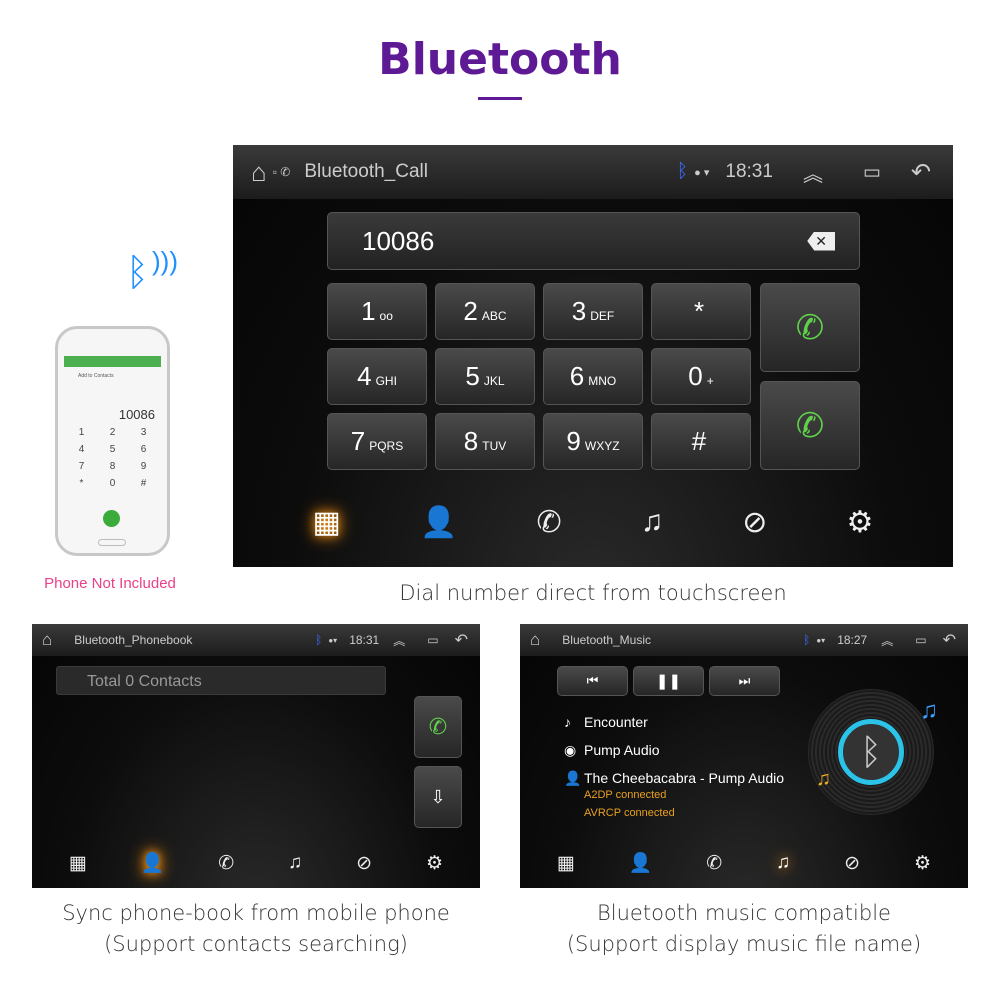 The height and width of the screenshot is (981, 1000). I want to click on phonebook-caption-2: (Support contacts searching), so click(256, 944).